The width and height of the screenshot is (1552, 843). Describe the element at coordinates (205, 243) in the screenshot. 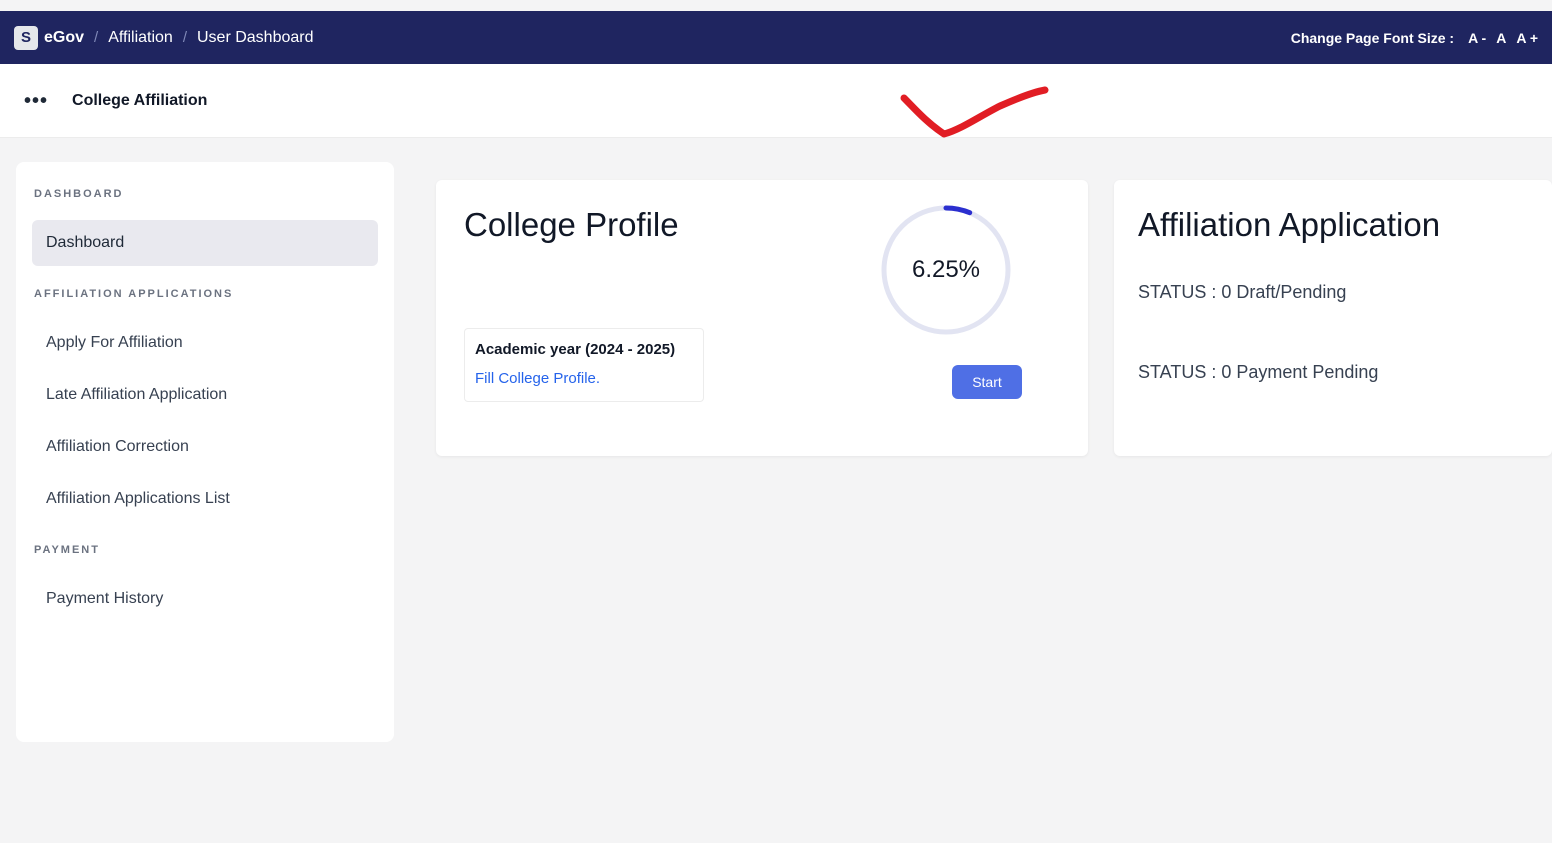

I see `sidebar-item-dashboard: Dashboard` at that location.